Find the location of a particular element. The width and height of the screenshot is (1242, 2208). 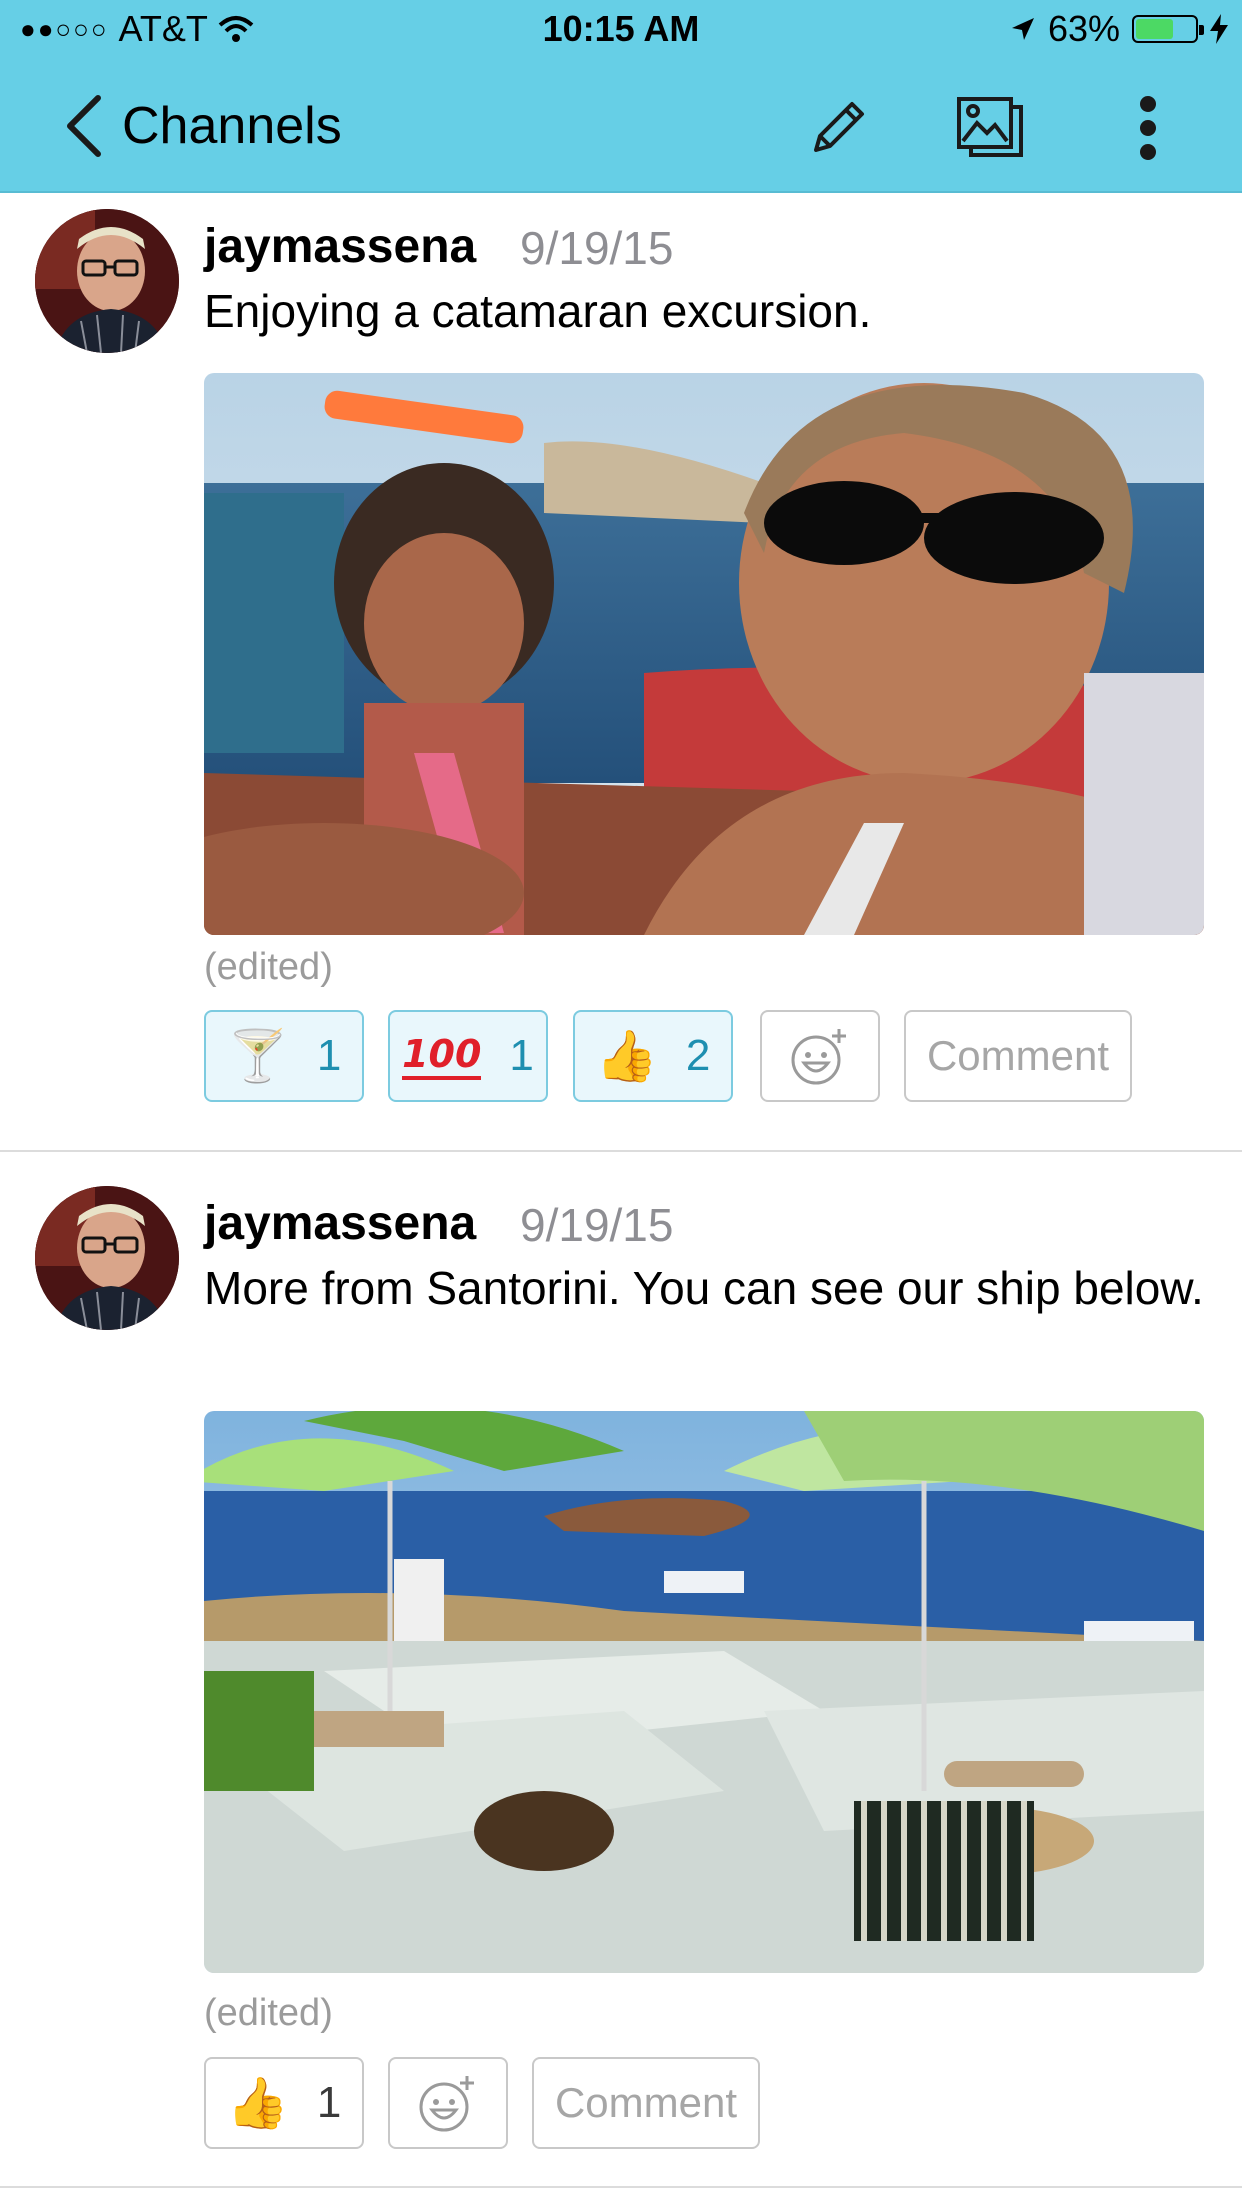

navigation-bar: Channels is located at coordinates (621, 126).